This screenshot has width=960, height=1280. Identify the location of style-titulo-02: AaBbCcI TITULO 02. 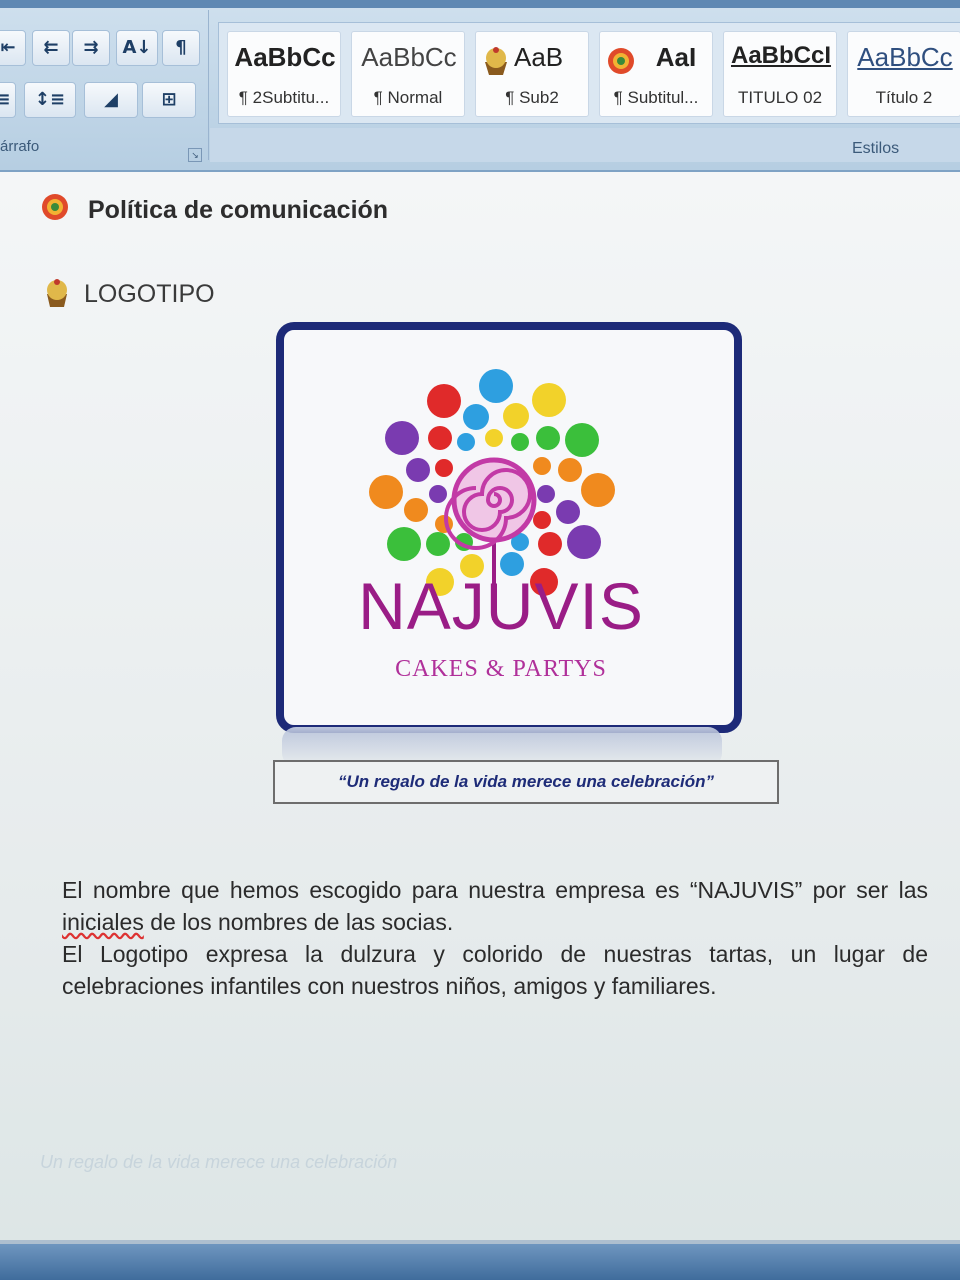
(780, 74).